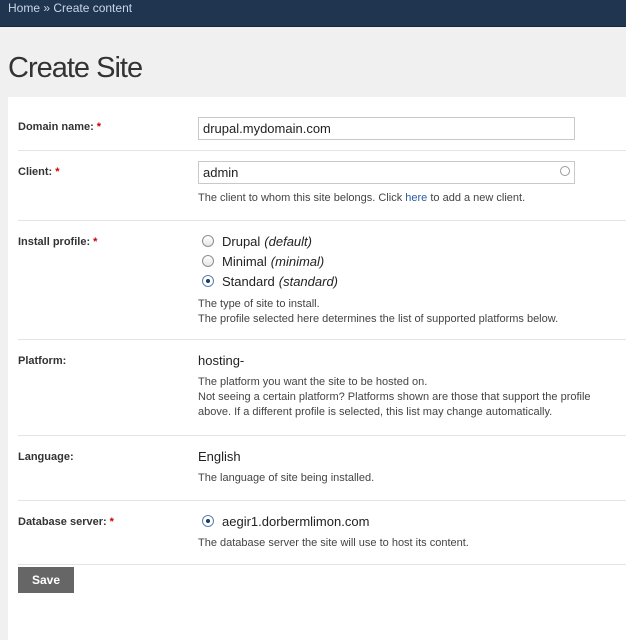 The image size is (626, 640). What do you see at coordinates (221, 360) in the screenshot?
I see `platform-value: hosting-` at bounding box center [221, 360].